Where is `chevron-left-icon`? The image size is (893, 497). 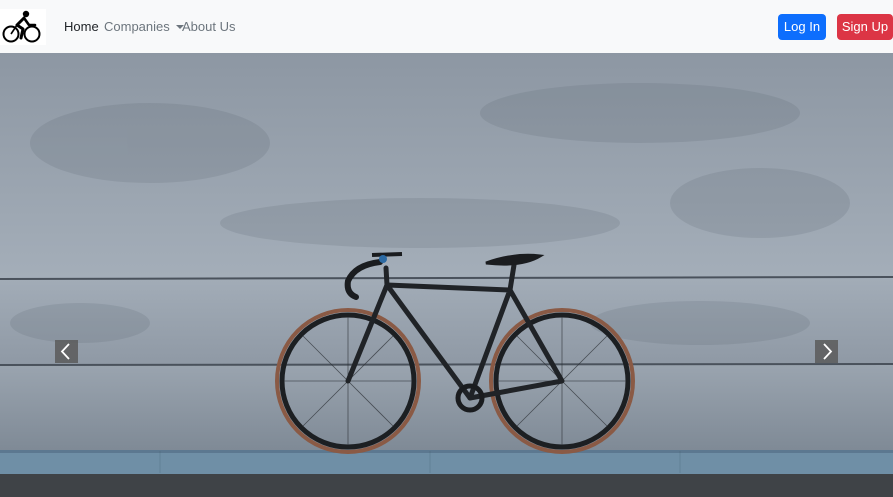
chevron-left-icon is located at coordinates (65, 351).